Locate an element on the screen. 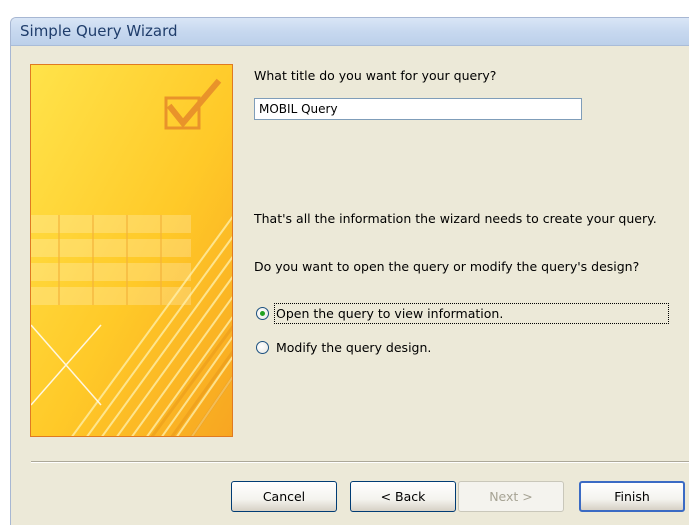  title-bar: Simple Query Wizard is located at coordinates (350, 32).